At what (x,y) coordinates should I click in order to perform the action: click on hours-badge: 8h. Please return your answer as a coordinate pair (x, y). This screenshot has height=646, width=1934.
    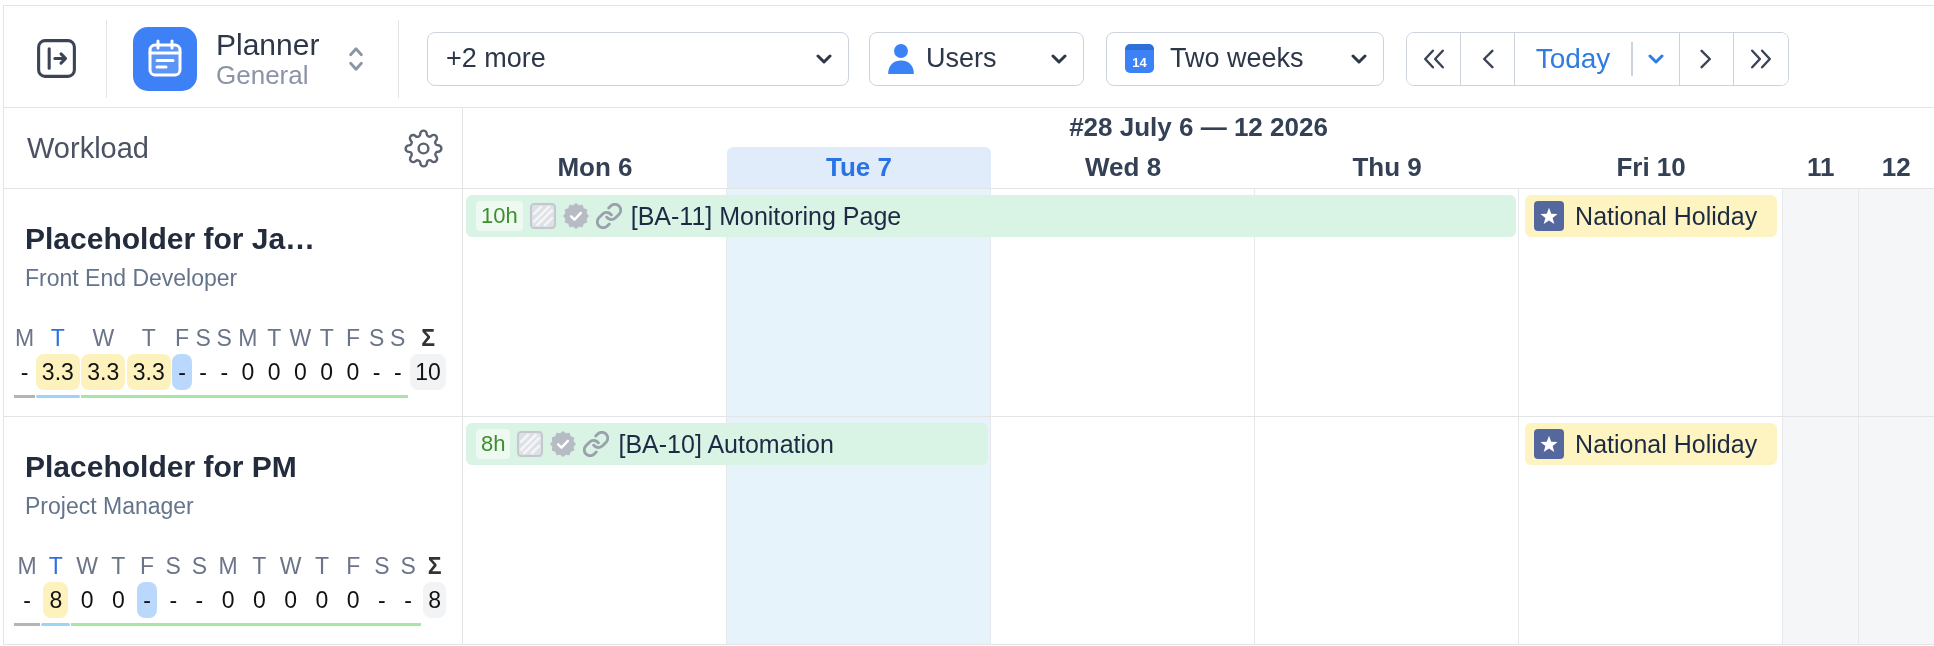
    Looking at the image, I should click on (493, 444).